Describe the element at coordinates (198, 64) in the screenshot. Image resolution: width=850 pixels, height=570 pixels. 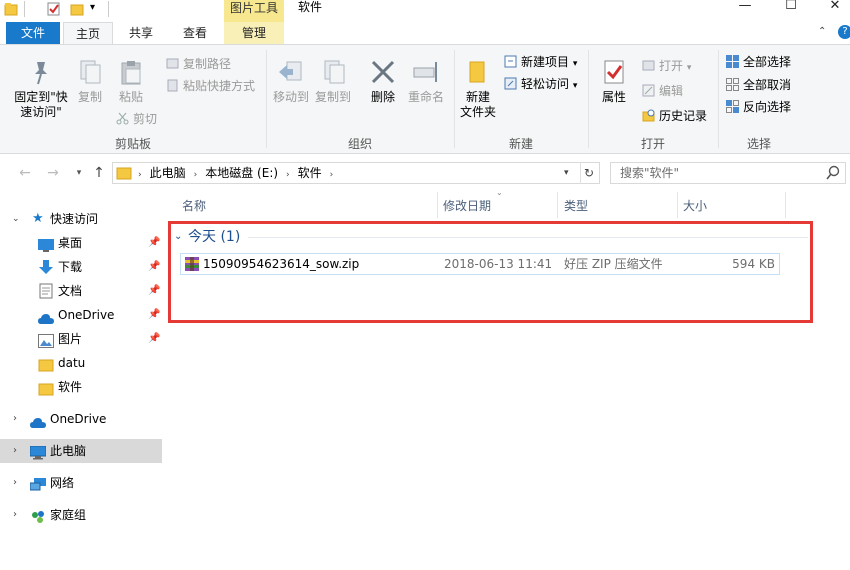
I see `copy-path-button: 复制路径` at that location.